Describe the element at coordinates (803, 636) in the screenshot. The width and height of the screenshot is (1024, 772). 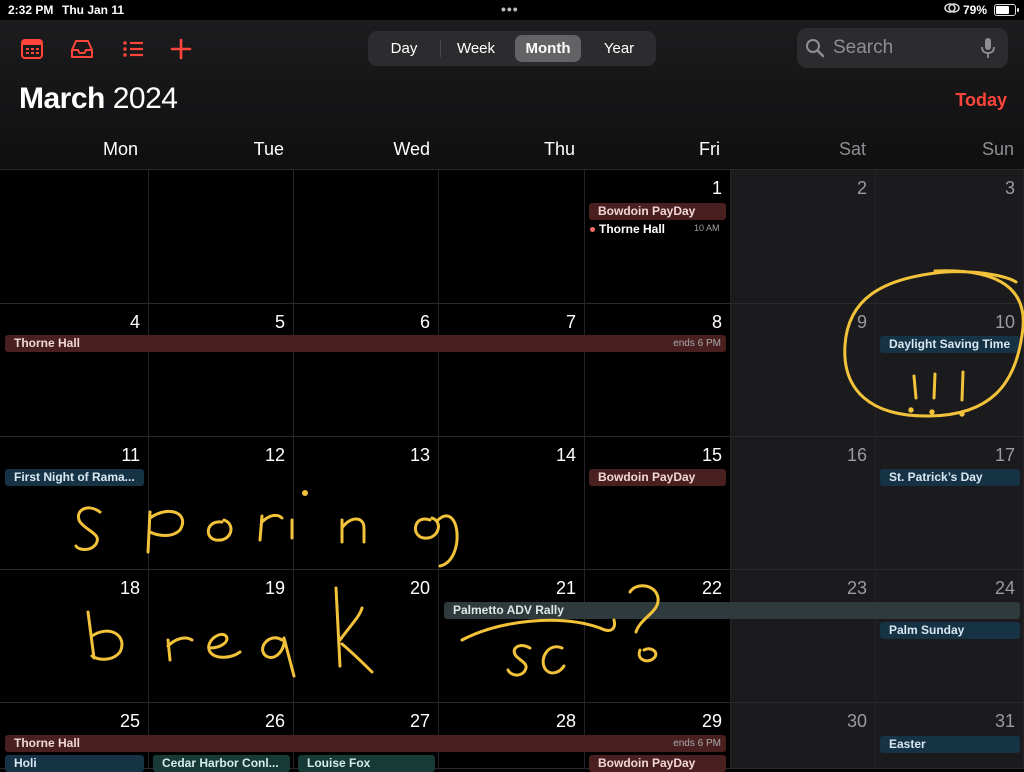
I see `day-cell: 23` at that location.